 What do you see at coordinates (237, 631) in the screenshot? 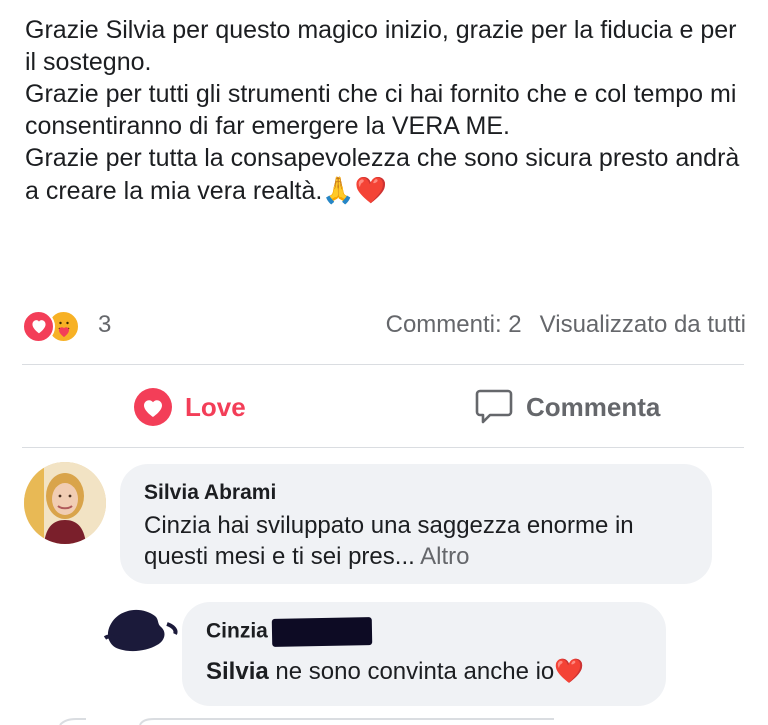
I see `reply-author-name: Cinzia` at bounding box center [237, 631].